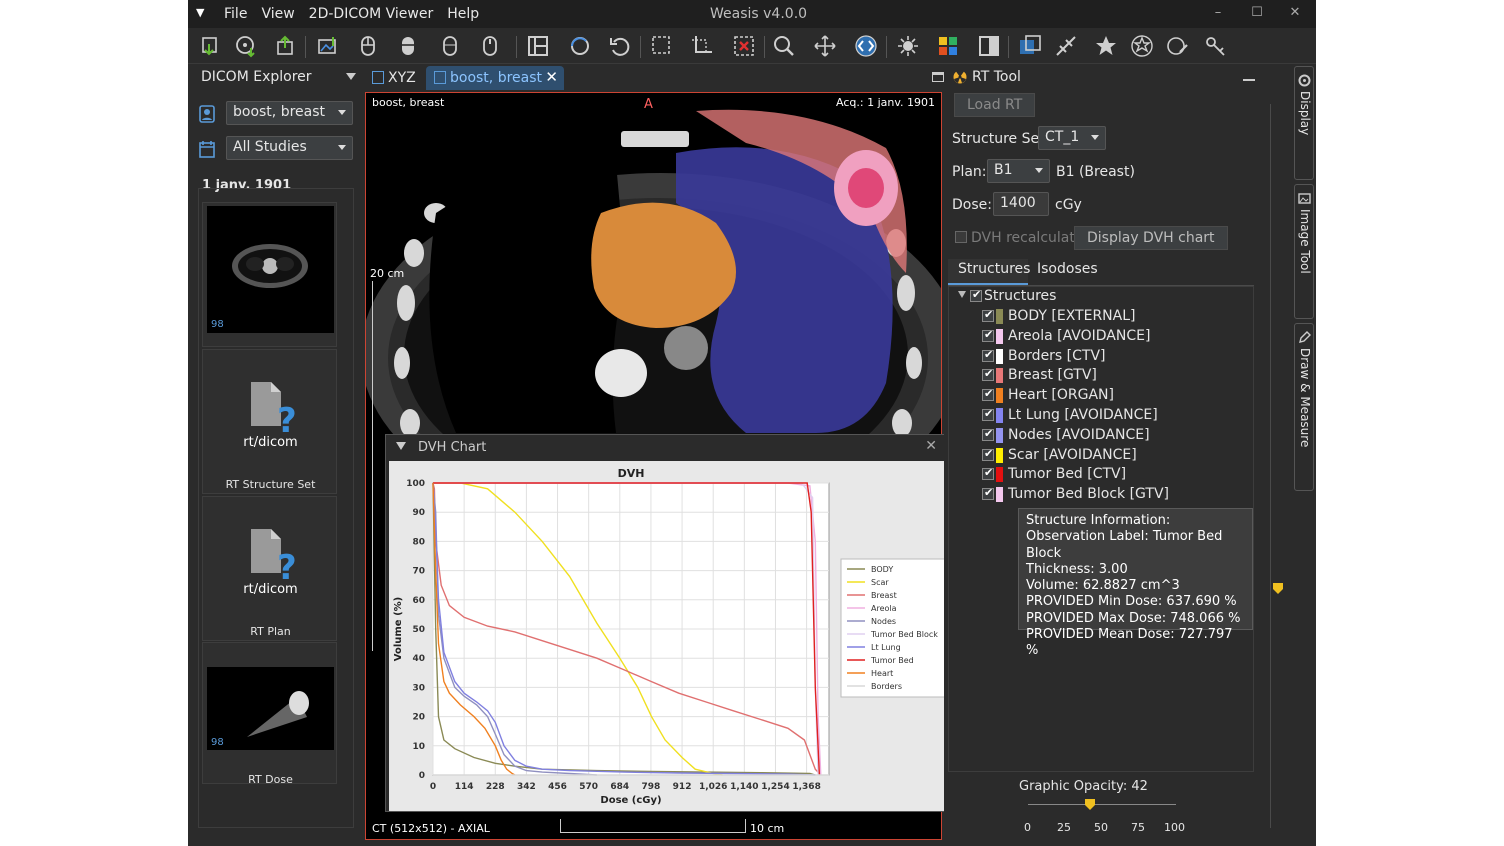 This screenshot has height=846, width=1504. Describe the element at coordinates (962, 294) in the screenshot. I see `tree-expand-icon` at that location.